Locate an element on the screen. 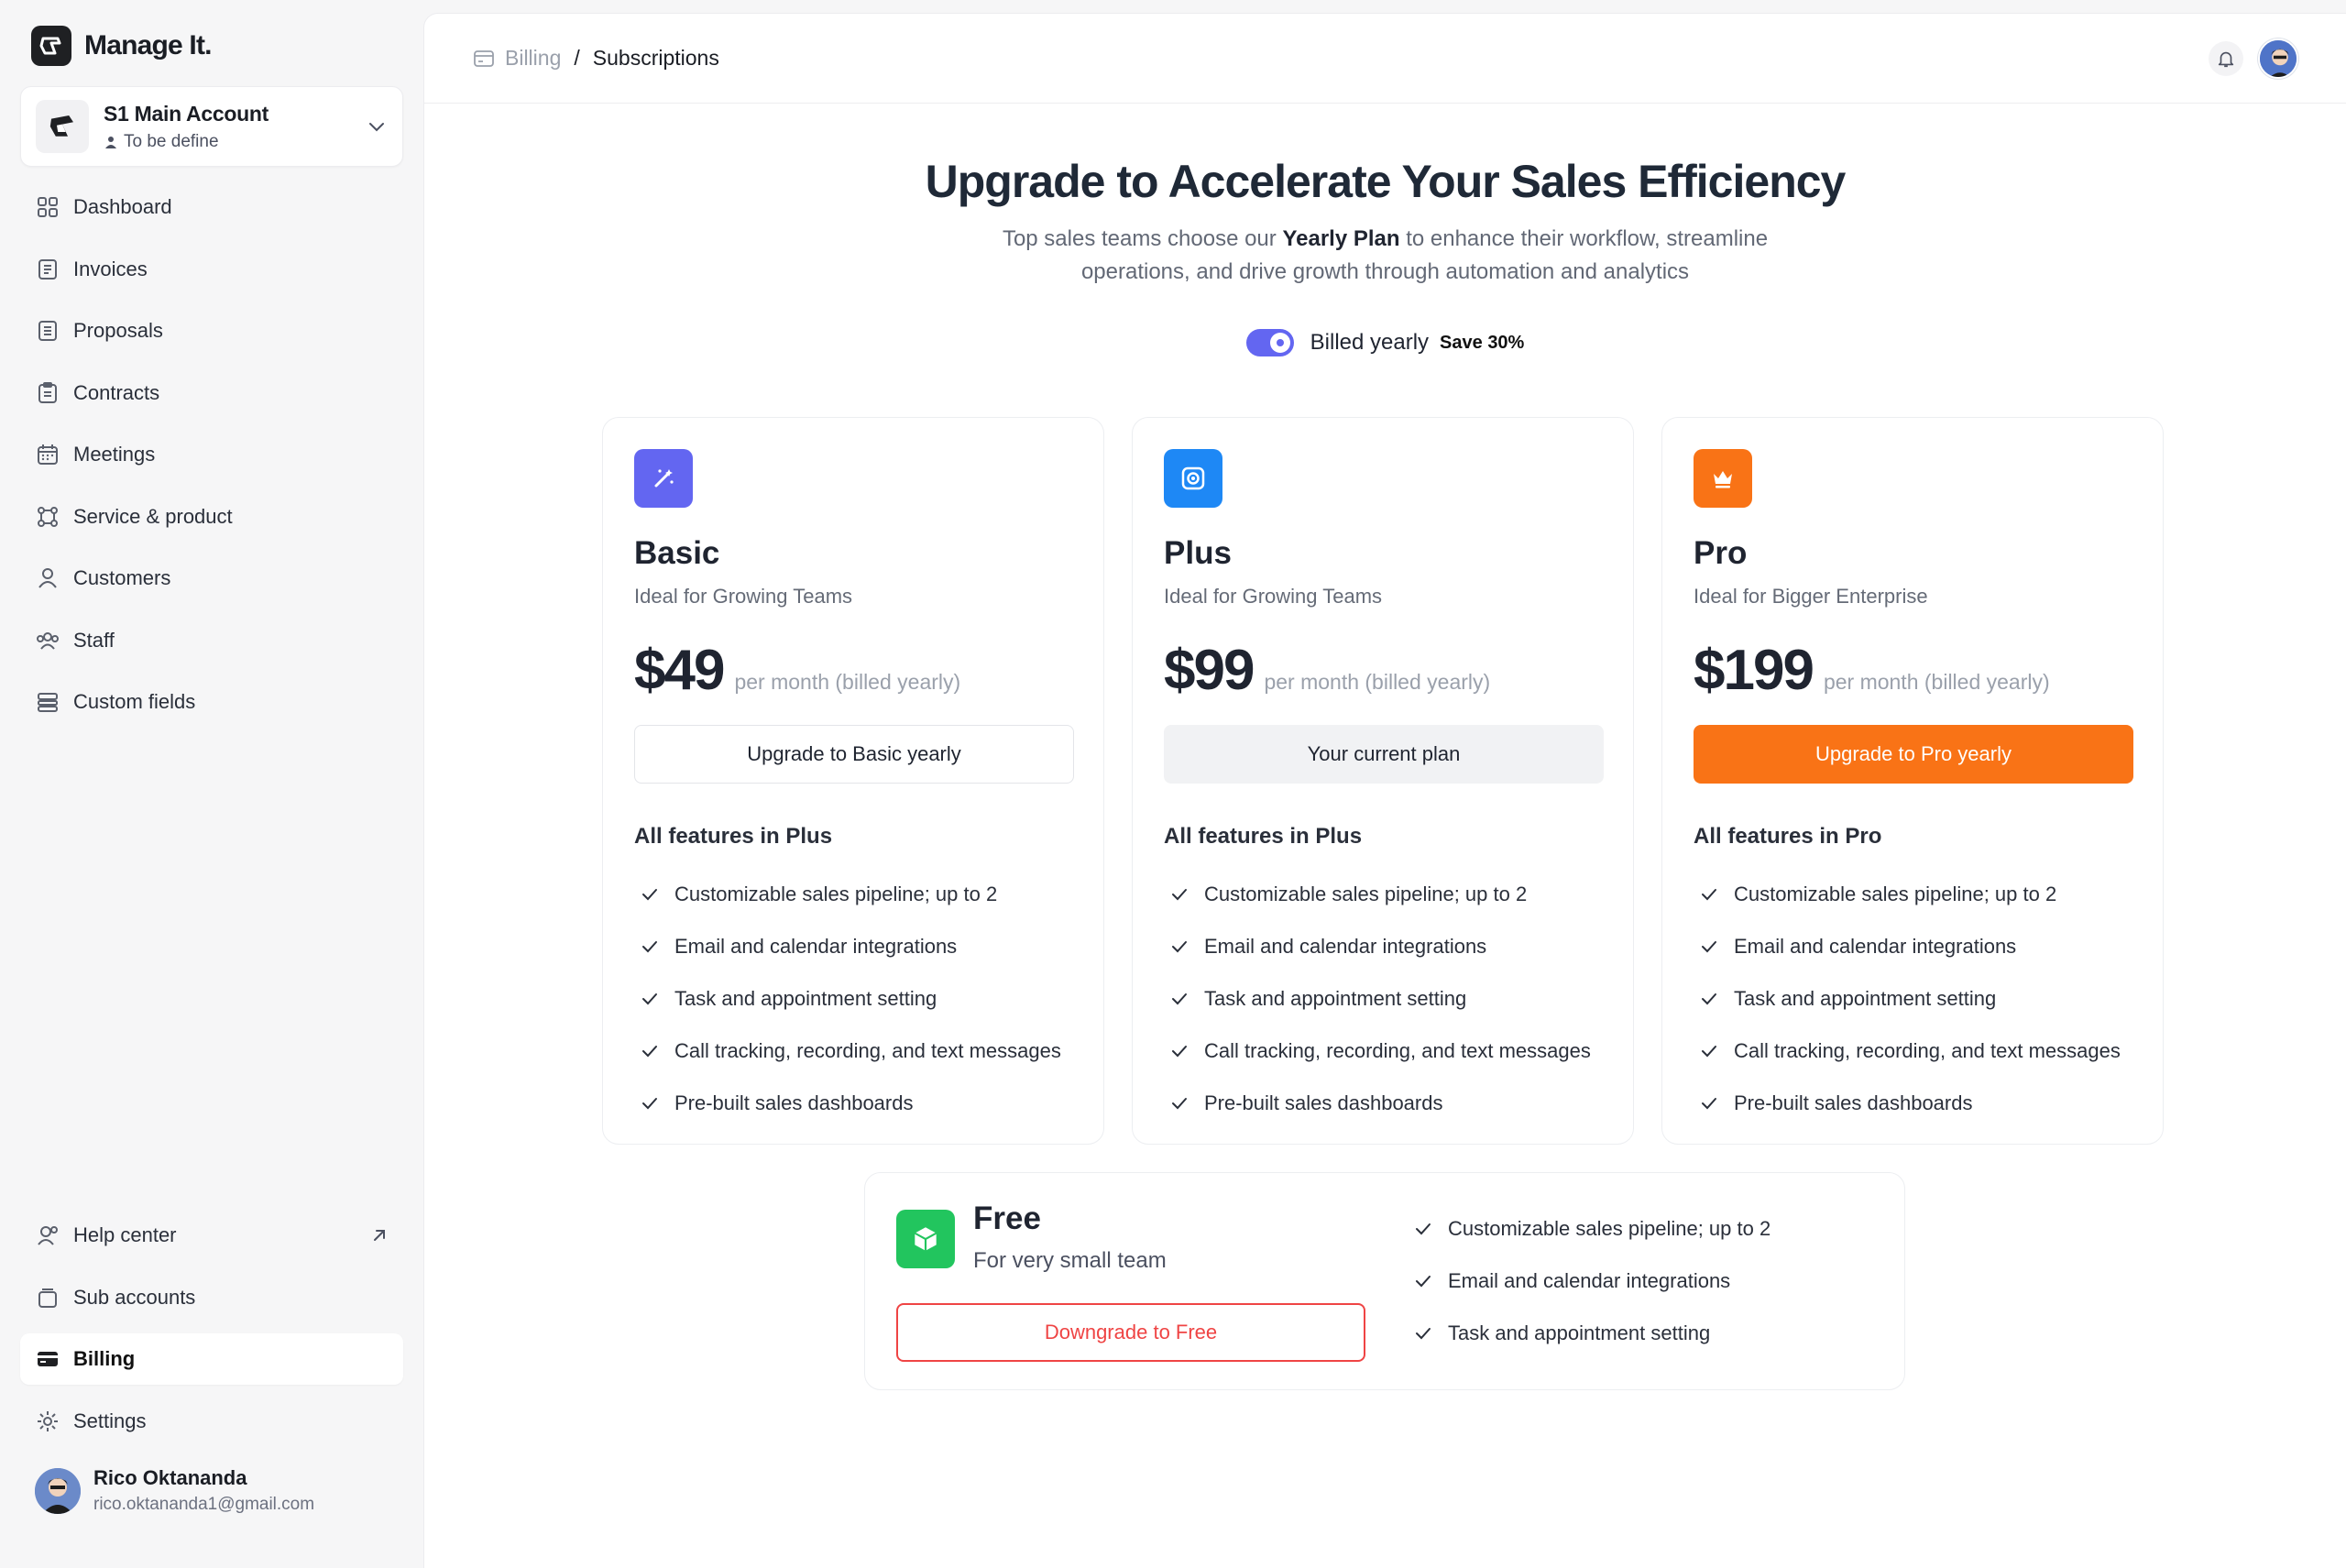  sidebar-item-customers: Customers is located at coordinates (211, 578).